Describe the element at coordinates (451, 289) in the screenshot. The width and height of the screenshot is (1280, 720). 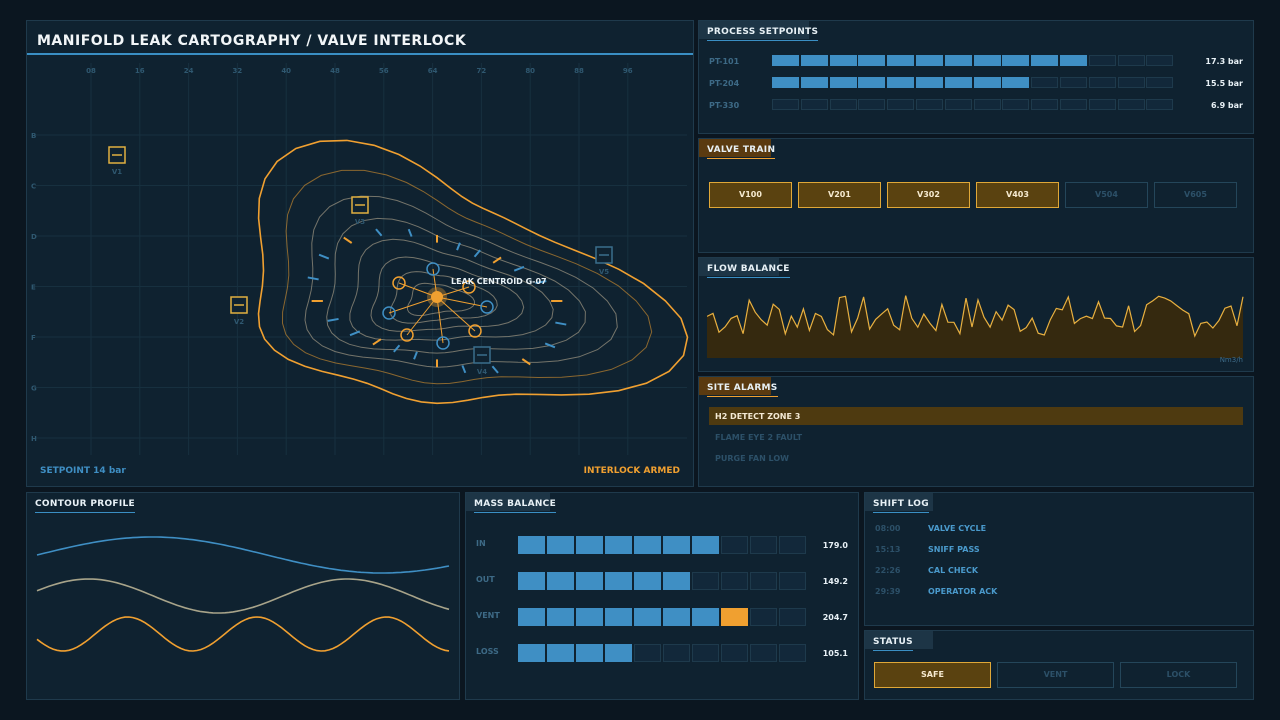
I see `contour-ring` at that location.